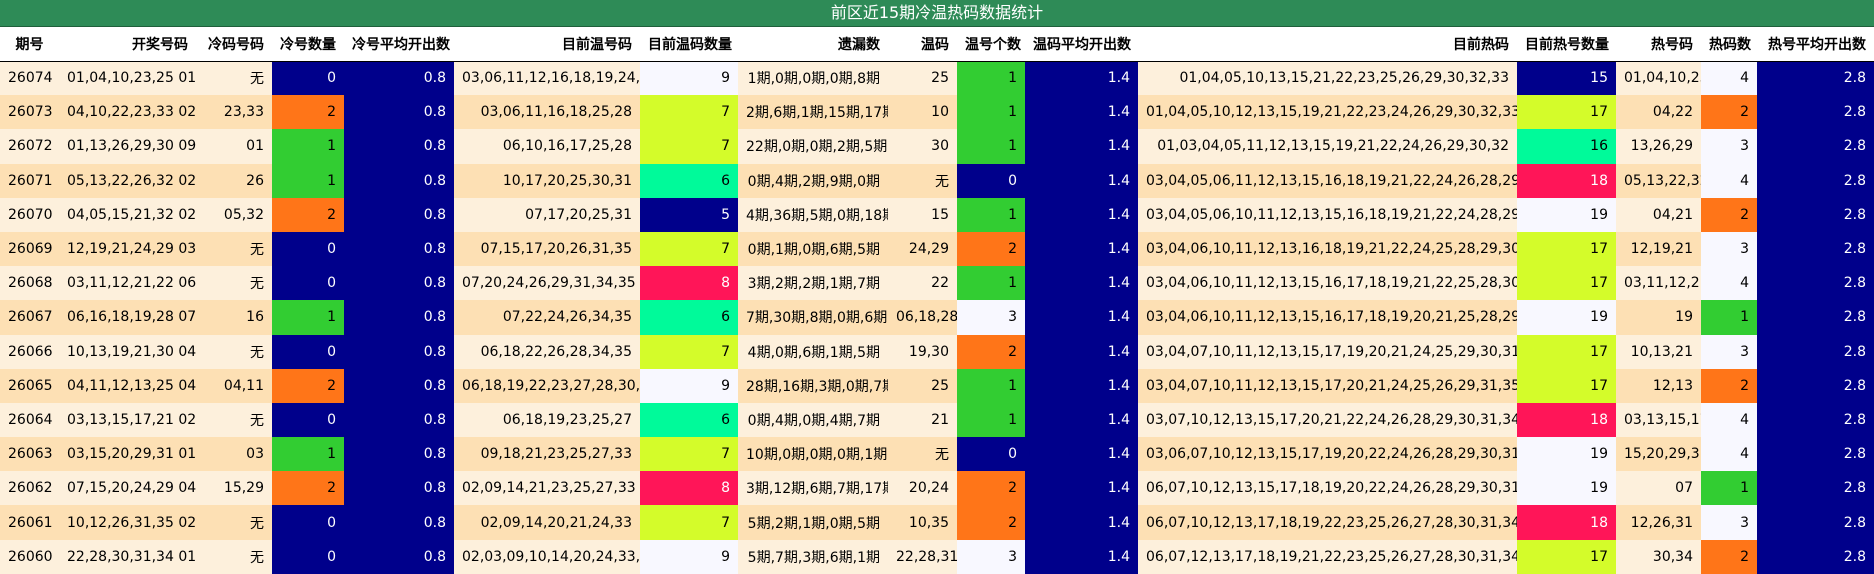  Describe the element at coordinates (942, 455) in the screenshot. I see `warm-numbers-cell: 无` at that location.